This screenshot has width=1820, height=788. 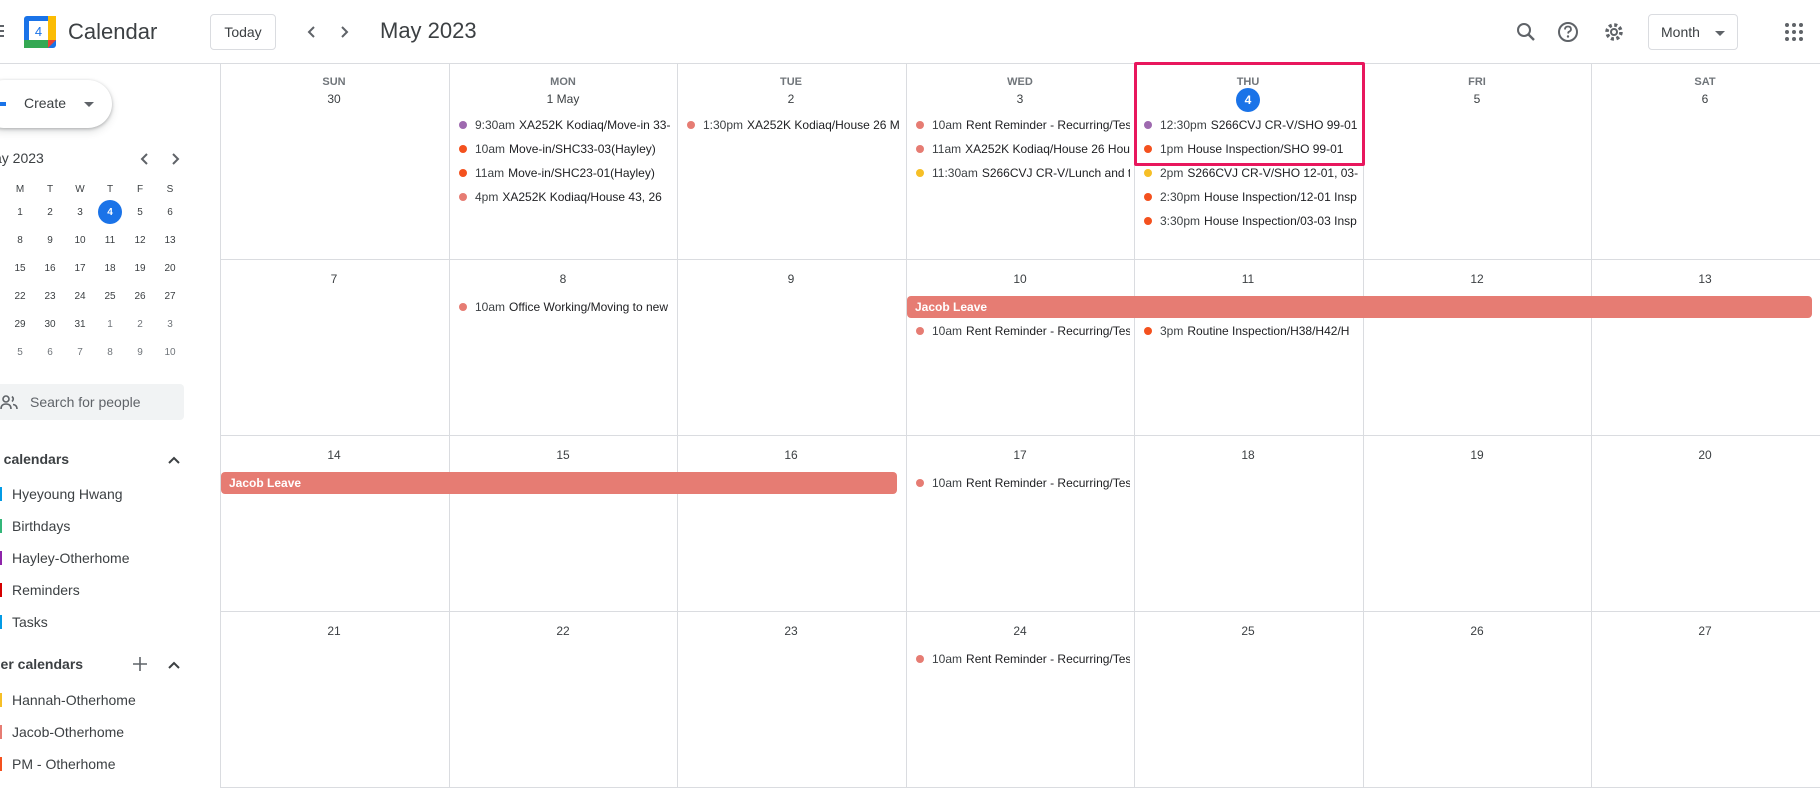 I want to click on other-calendars-heading: her calendars, so click(x=41, y=664).